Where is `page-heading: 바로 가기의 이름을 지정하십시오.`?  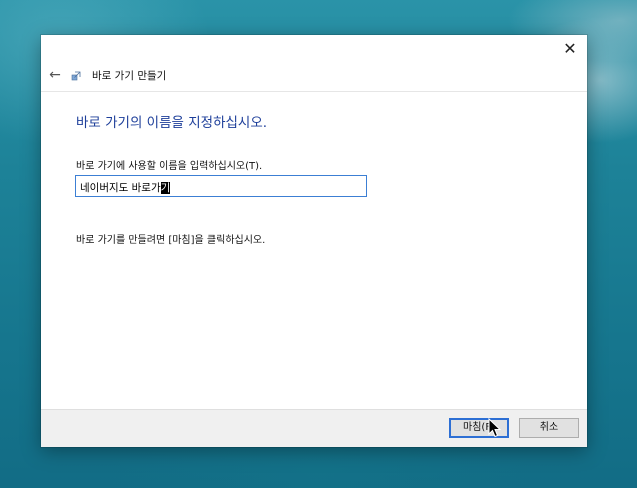 page-heading: 바로 가기의 이름을 지정하십시오. is located at coordinates (172, 123).